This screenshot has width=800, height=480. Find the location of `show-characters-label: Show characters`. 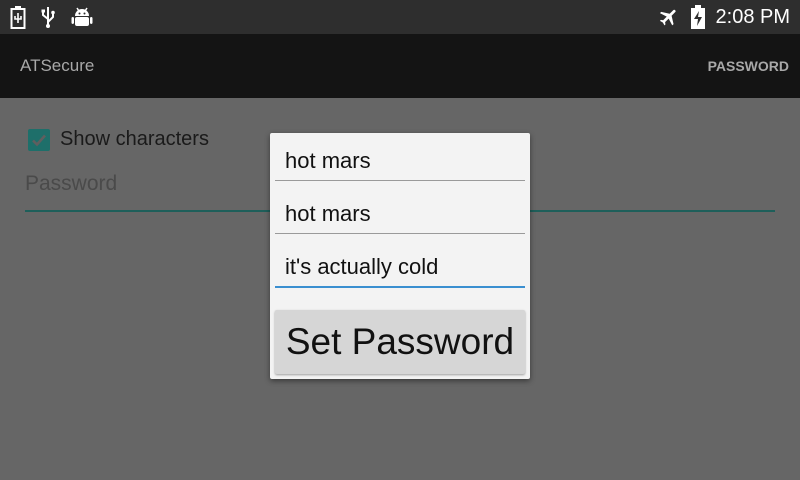

show-characters-label: Show characters is located at coordinates (134, 139).